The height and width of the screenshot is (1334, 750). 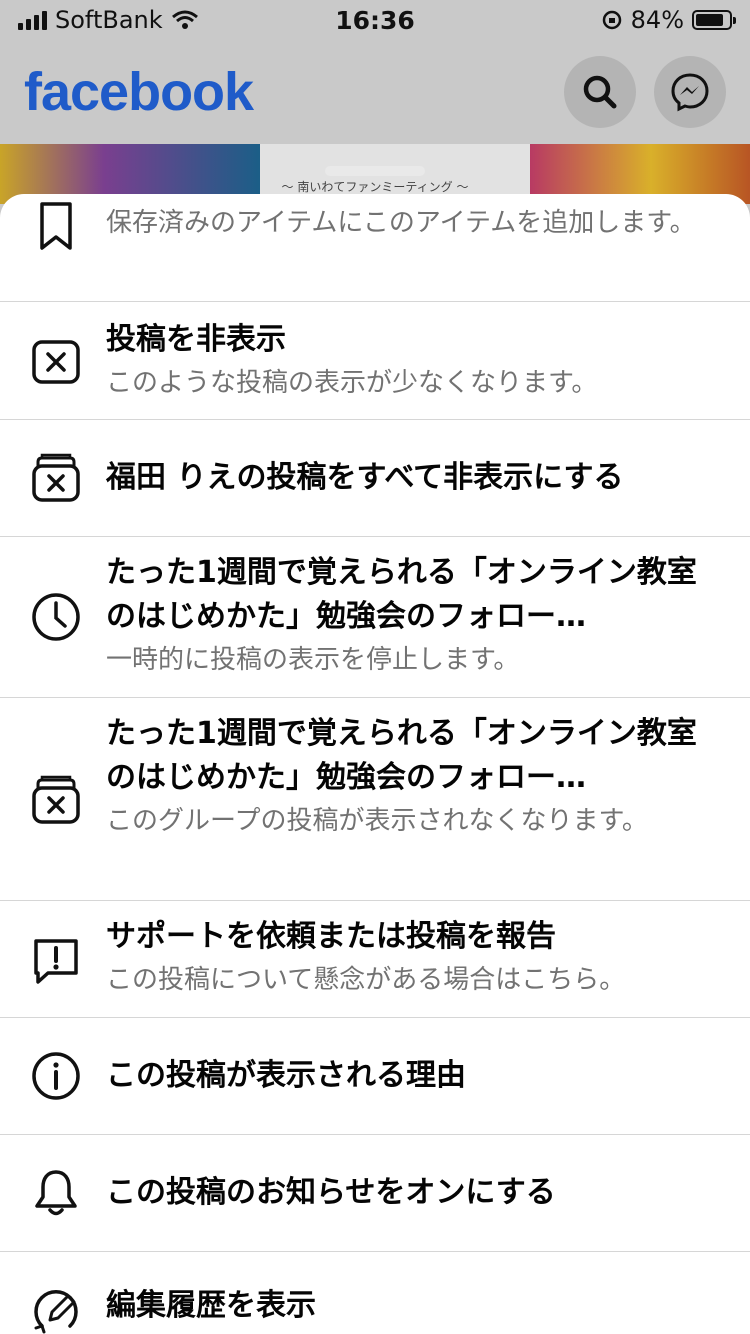 I want to click on menu-item-subtitle: このような投稿の表示が少なくなります。, so click(x=352, y=383).